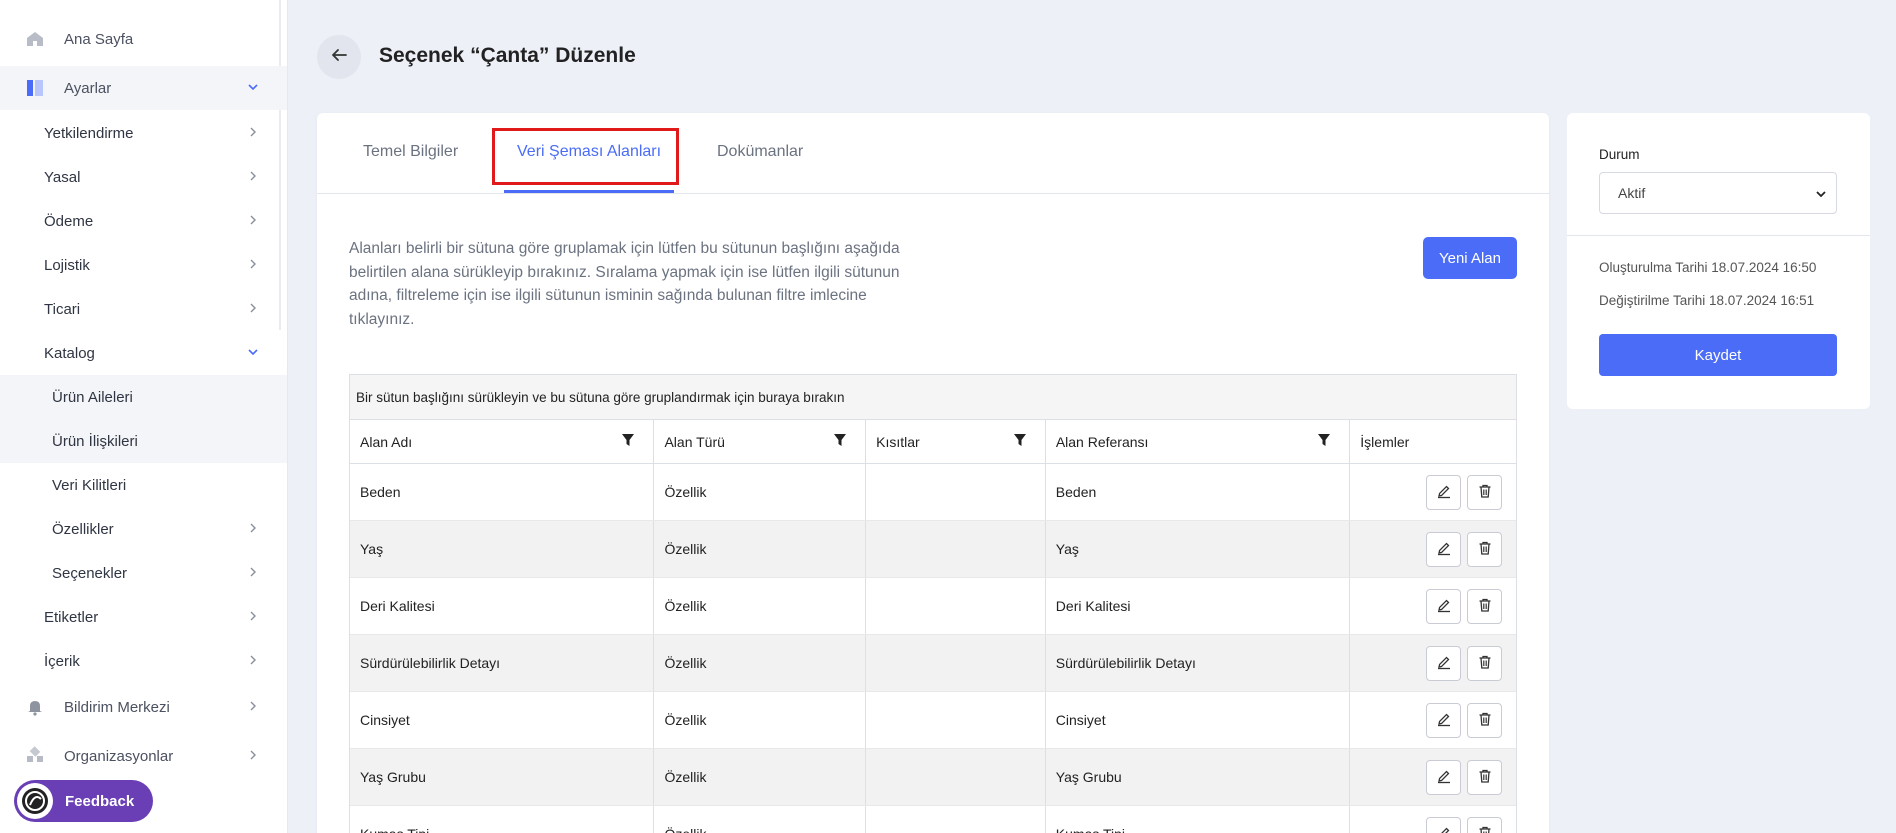 The image size is (1896, 833). Describe the element at coordinates (507, 55) in the screenshot. I see `page-title: Seçenek “Çanta” Düzenle` at that location.